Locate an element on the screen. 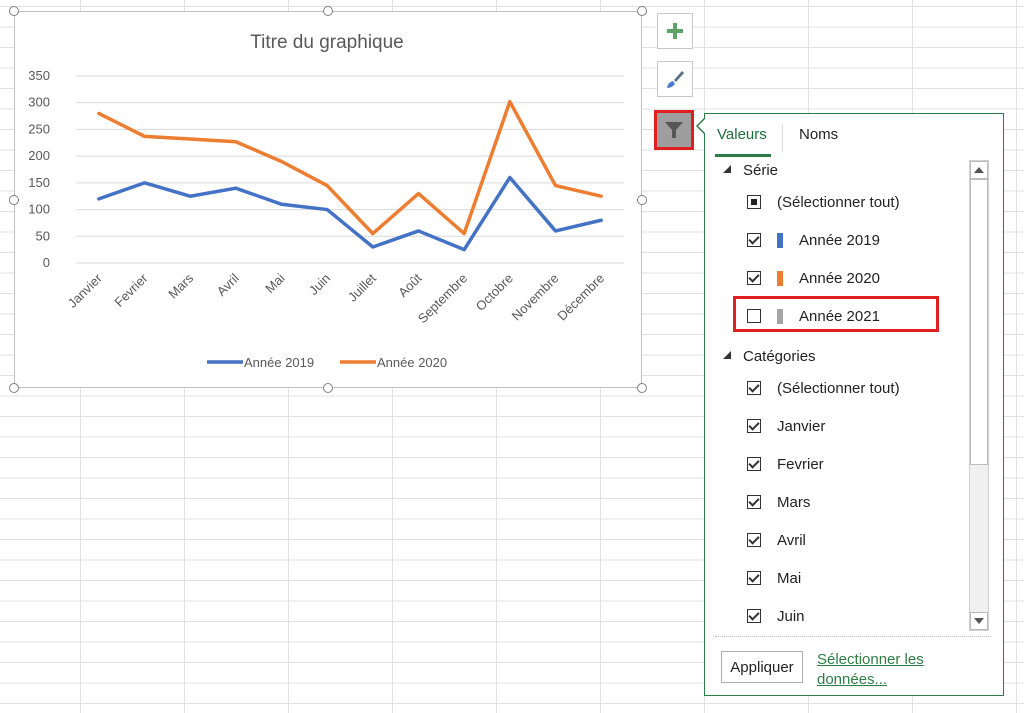  apply-button: Appliquer is located at coordinates (762, 667).